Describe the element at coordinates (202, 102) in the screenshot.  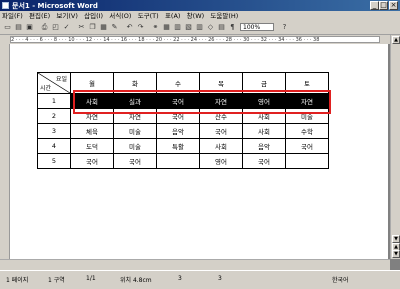
I see `selection-highlight-box` at that location.